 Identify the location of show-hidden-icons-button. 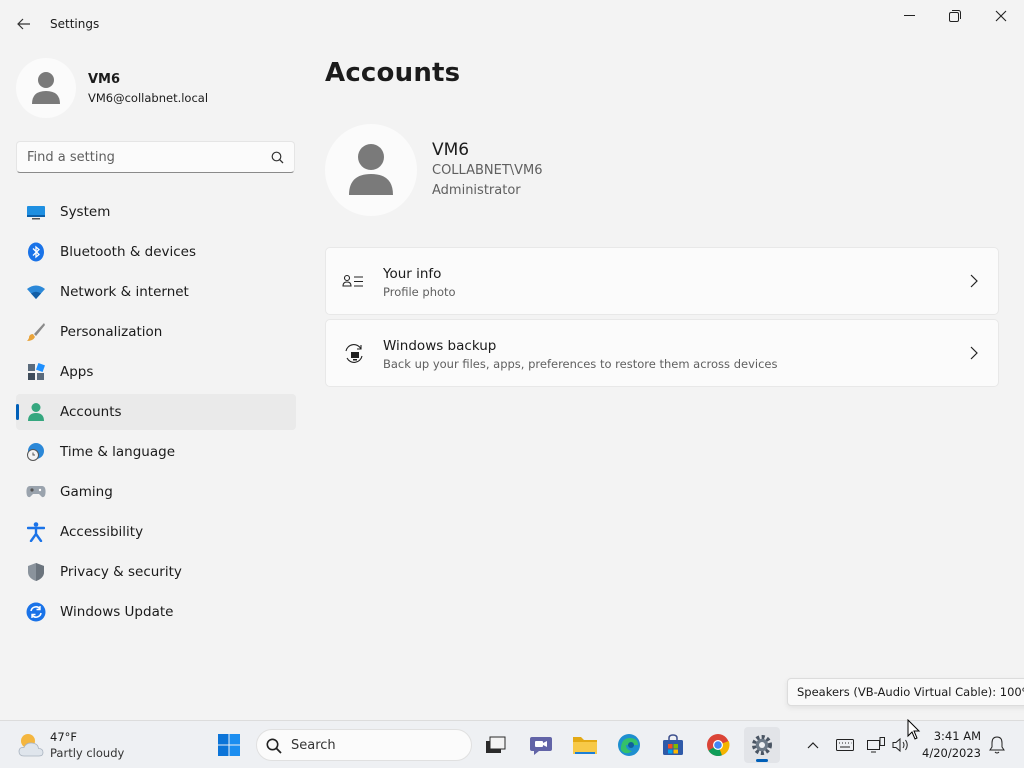
(813, 745).